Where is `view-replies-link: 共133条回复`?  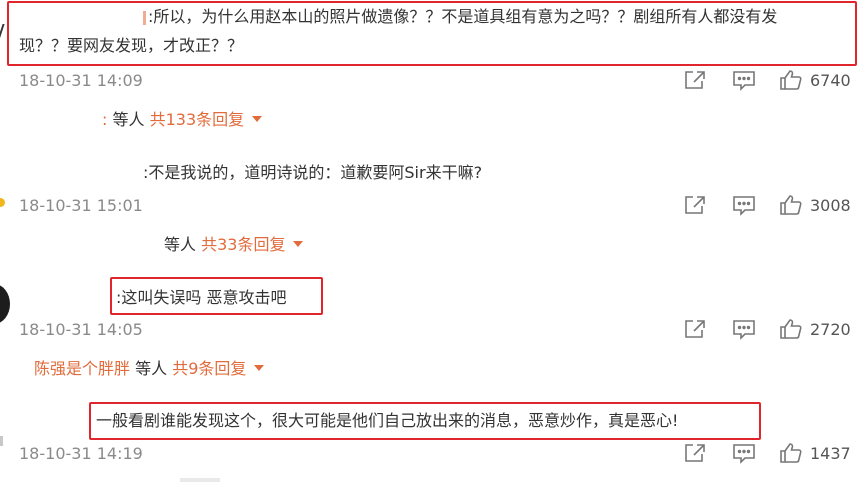 view-replies-link: 共133条回复 is located at coordinates (206, 119).